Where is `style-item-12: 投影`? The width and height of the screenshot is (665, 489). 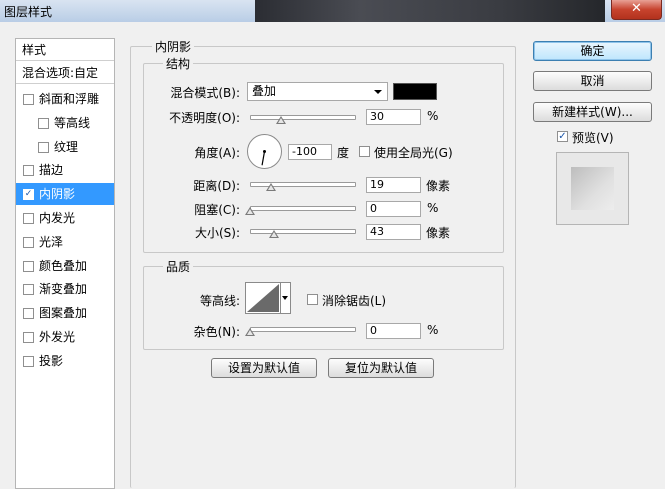
style-item-12: 投影 is located at coordinates (65, 361).